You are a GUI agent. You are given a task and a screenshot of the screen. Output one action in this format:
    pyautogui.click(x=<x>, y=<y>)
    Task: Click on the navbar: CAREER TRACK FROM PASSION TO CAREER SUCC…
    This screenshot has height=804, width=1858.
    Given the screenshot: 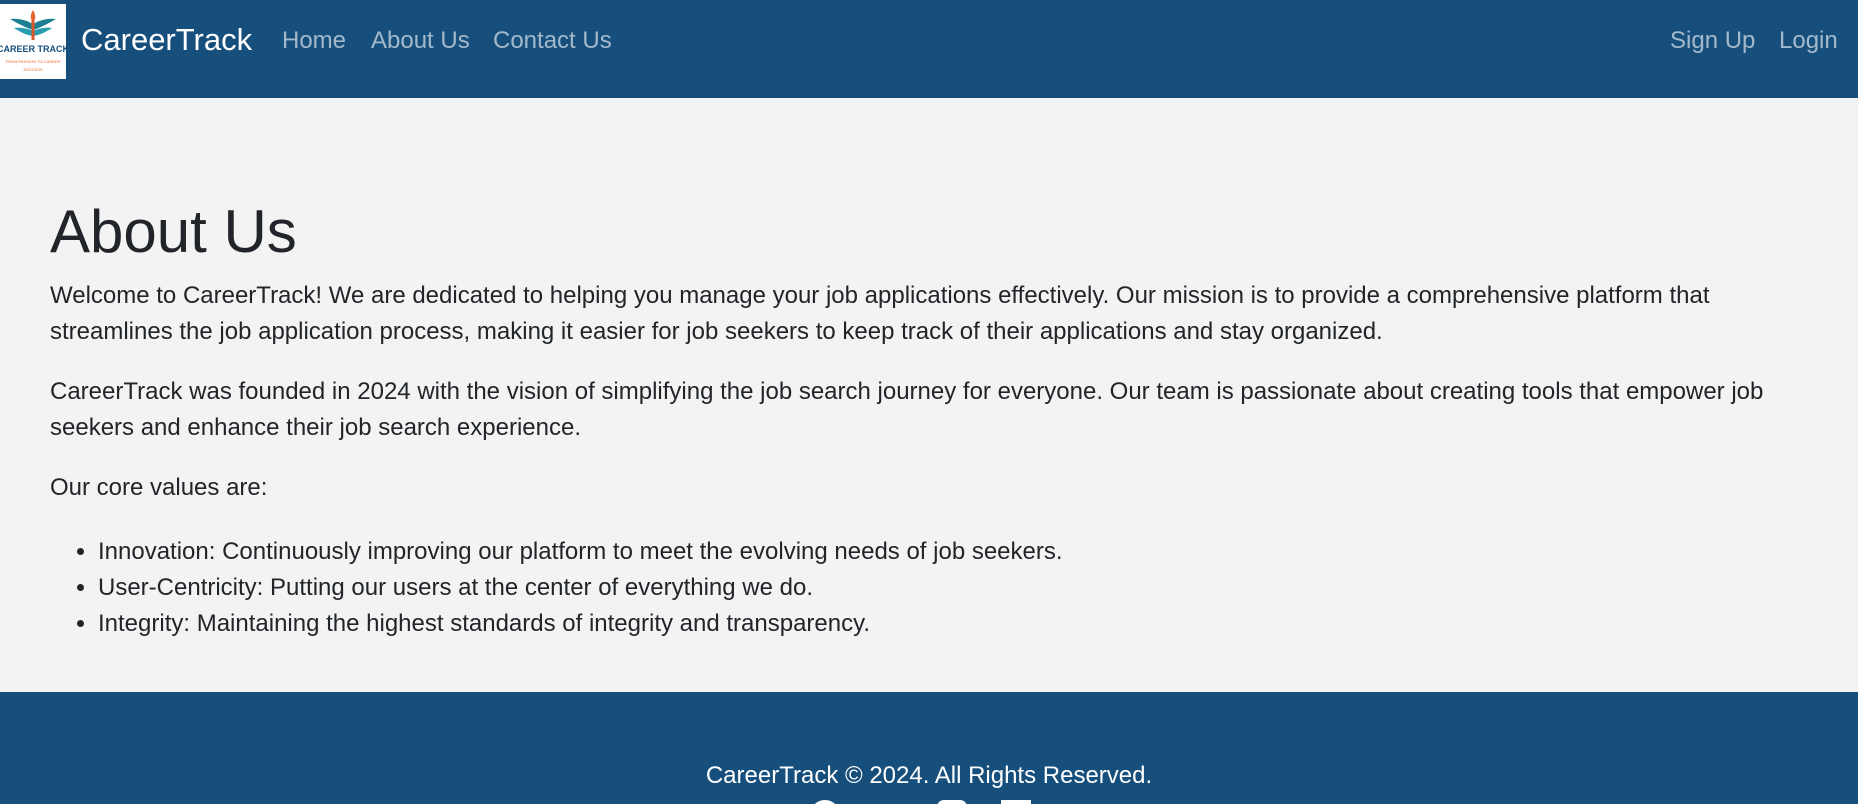 What is the action you would take?
    pyautogui.click(x=929, y=49)
    